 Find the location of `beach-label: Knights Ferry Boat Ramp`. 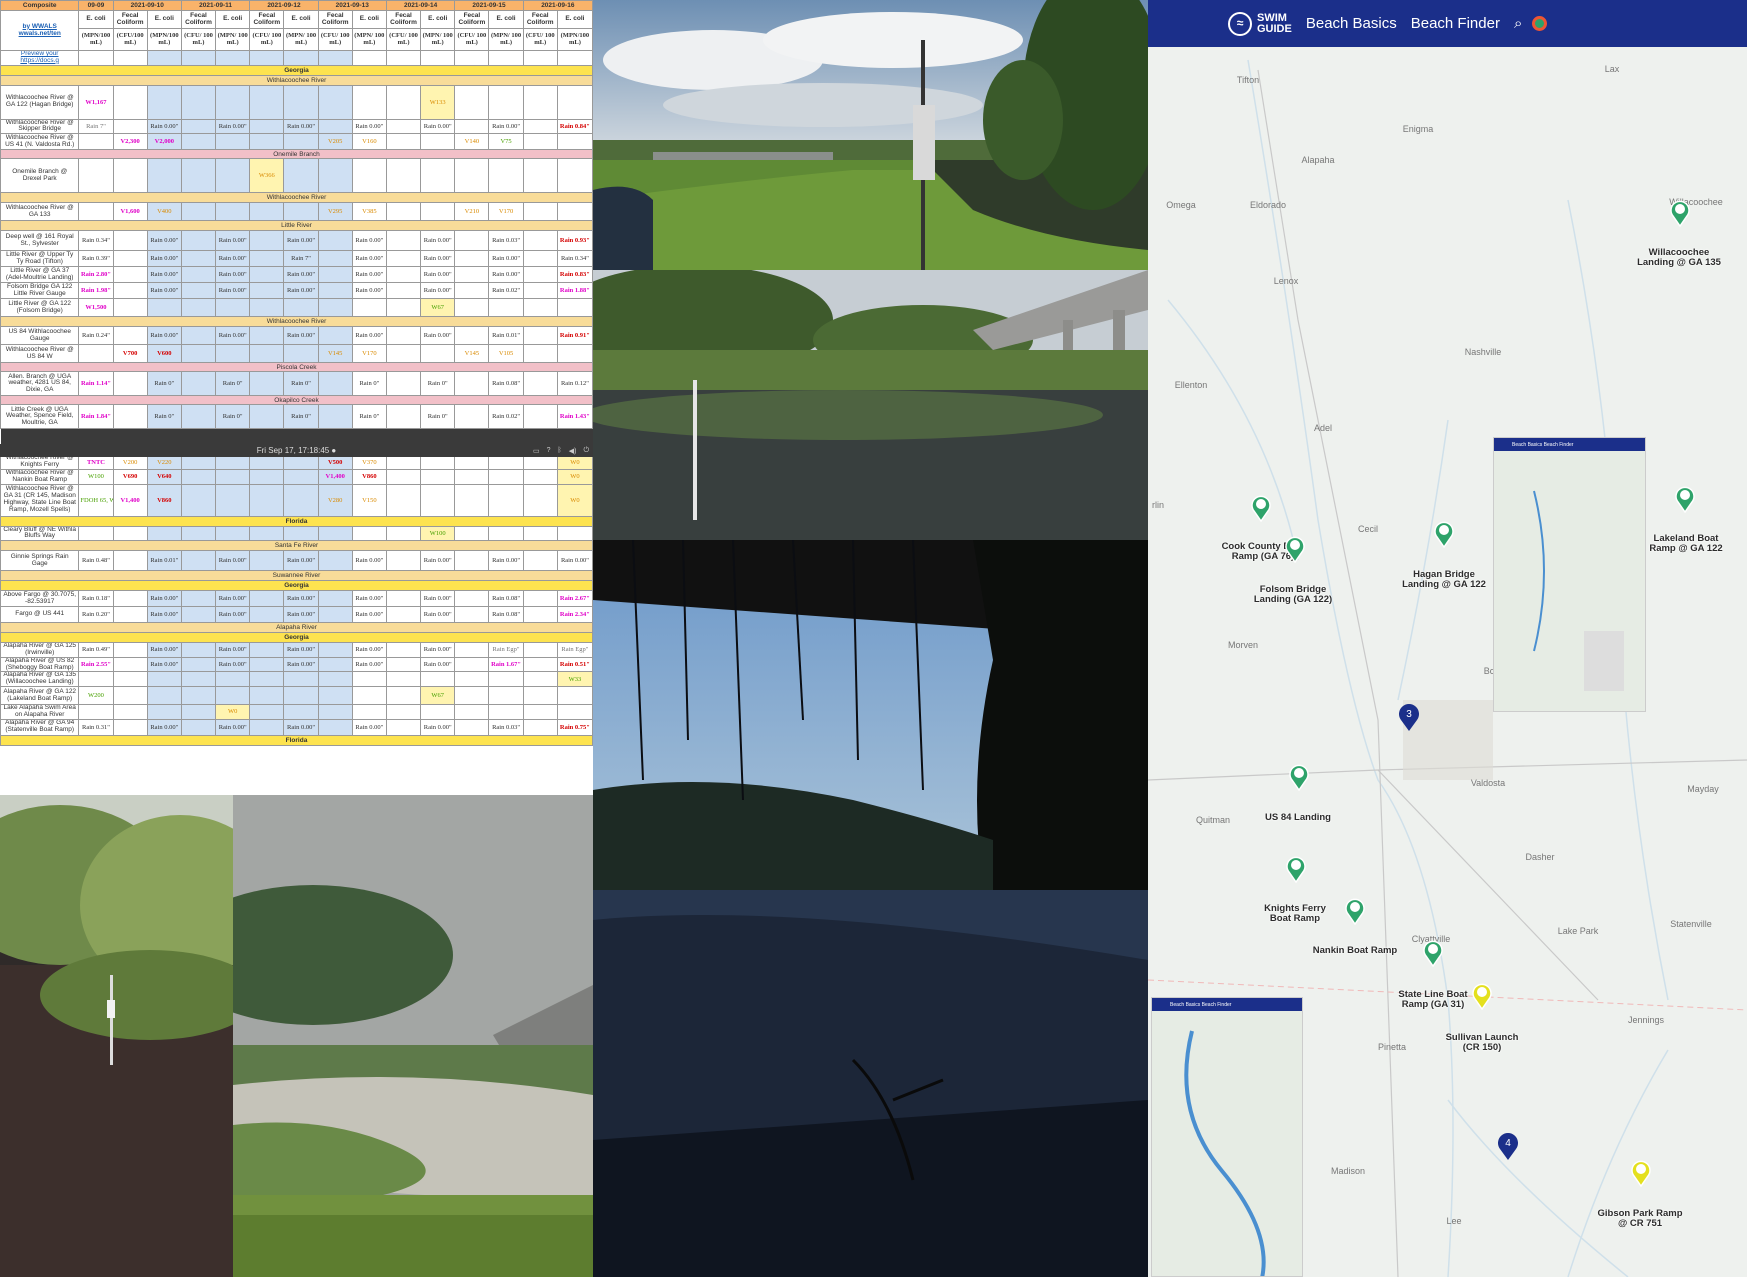

beach-label: Knights Ferry Boat Ramp is located at coordinates (1295, 914).